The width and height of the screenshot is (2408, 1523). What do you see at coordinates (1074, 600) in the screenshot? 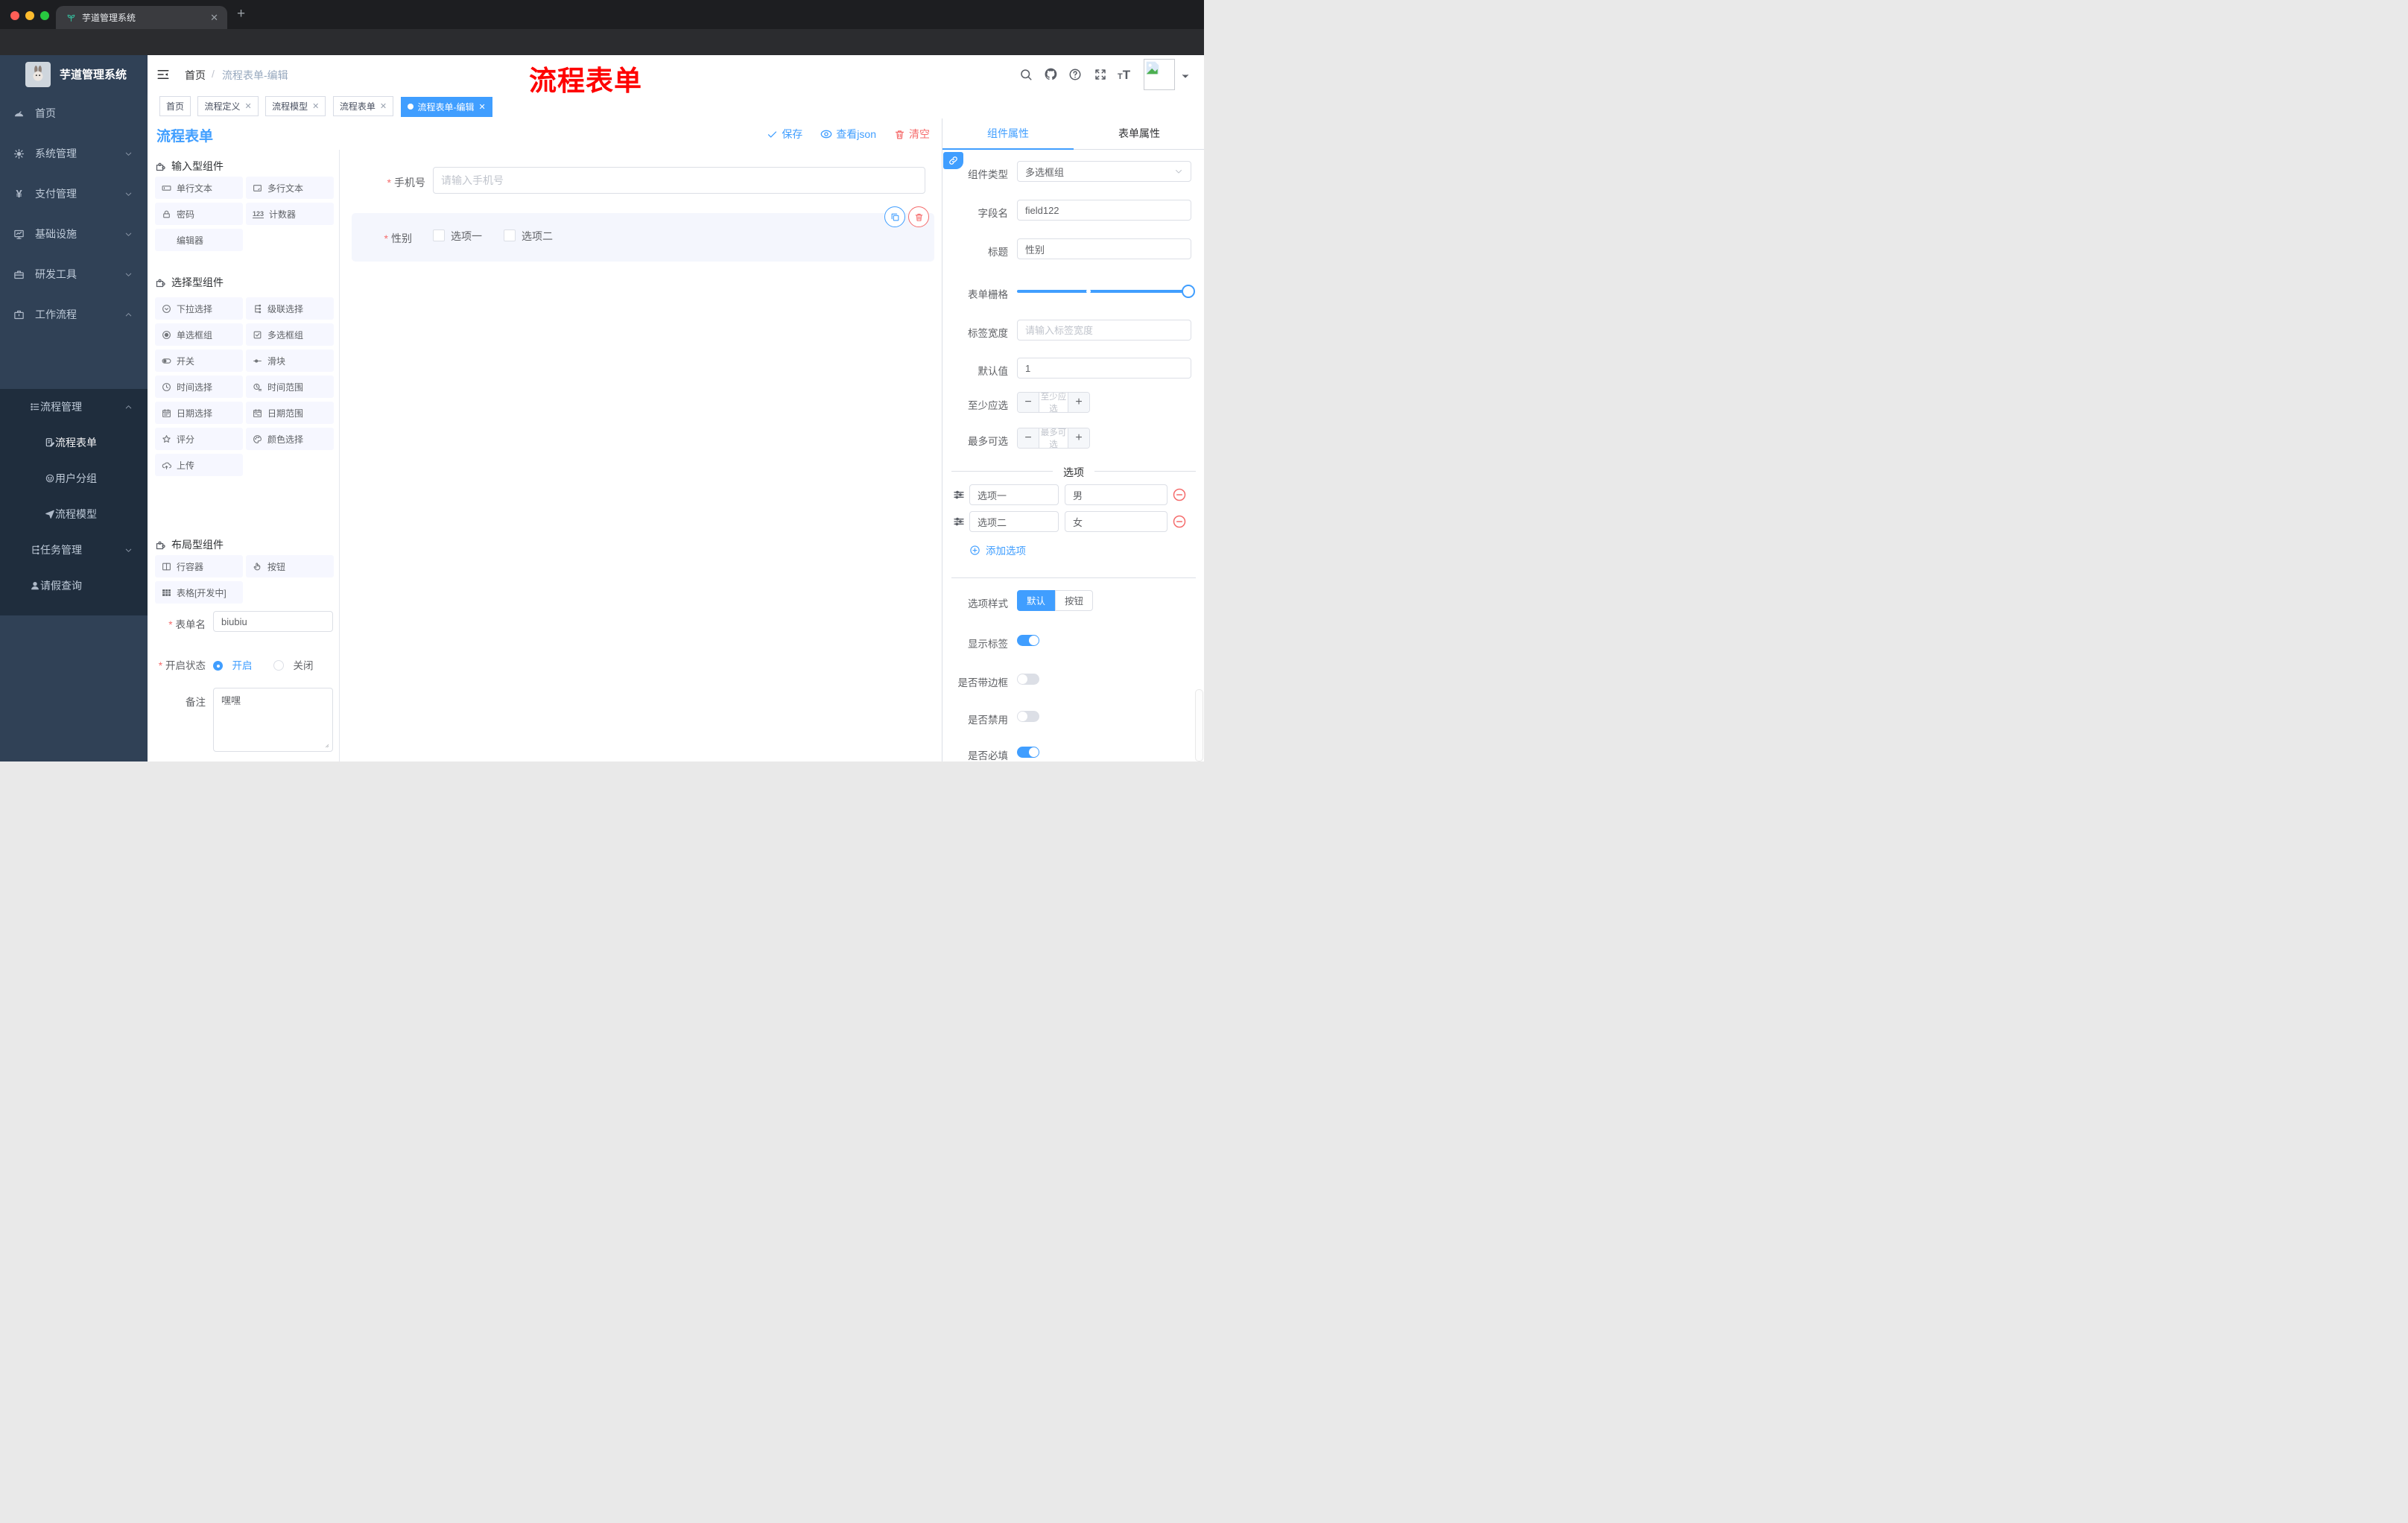
I see `style-button-button: 按钮` at bounding box center [1074, 600].